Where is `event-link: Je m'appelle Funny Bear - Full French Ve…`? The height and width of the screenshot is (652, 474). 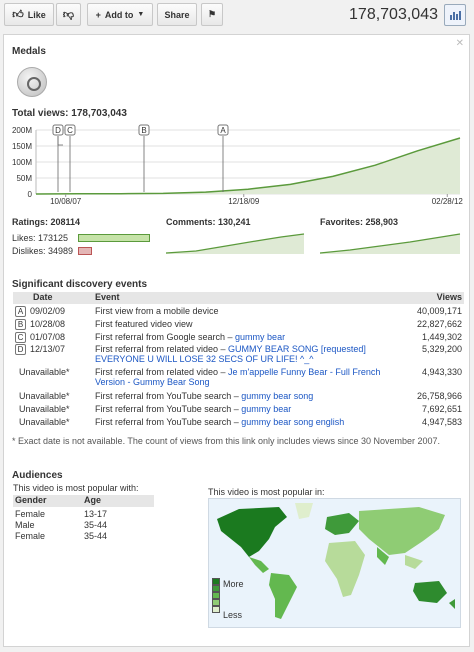
event-link: Je m'appelle Funny Bear - Full French Ve… is located at coordinates (237, 377).